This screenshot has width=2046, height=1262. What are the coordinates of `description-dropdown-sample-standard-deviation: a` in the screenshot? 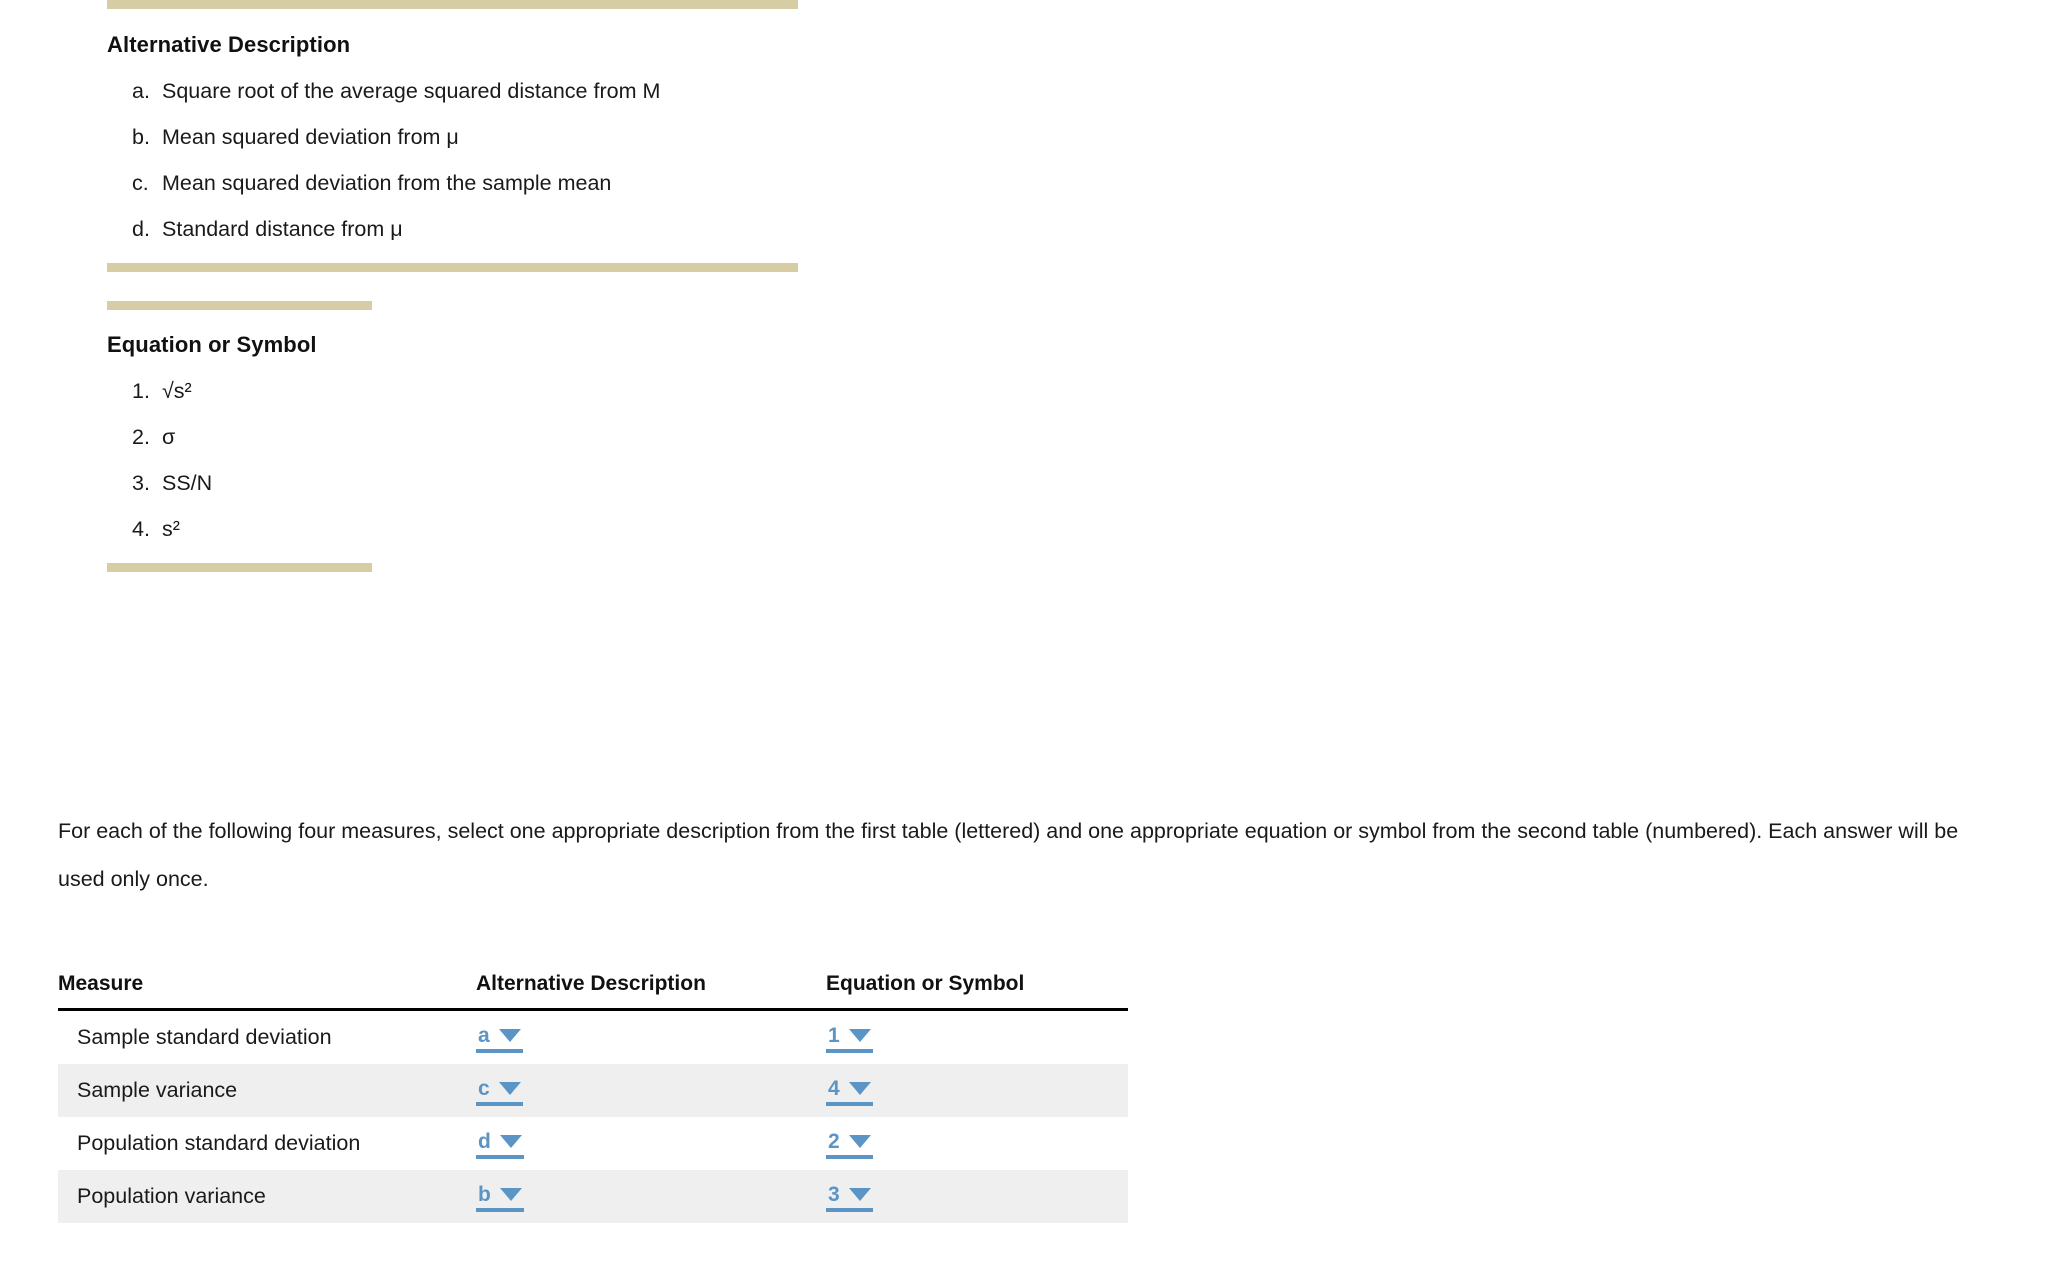 It's located at (499, 1039).